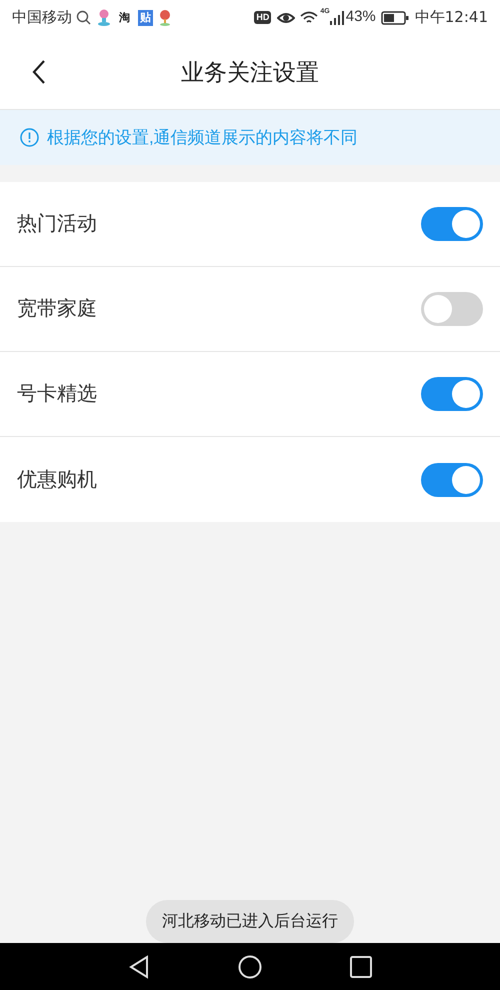  Describe the element at coordinates (57, 394) in the screenshot. I see `setting-label: 号卡精选` at that location.